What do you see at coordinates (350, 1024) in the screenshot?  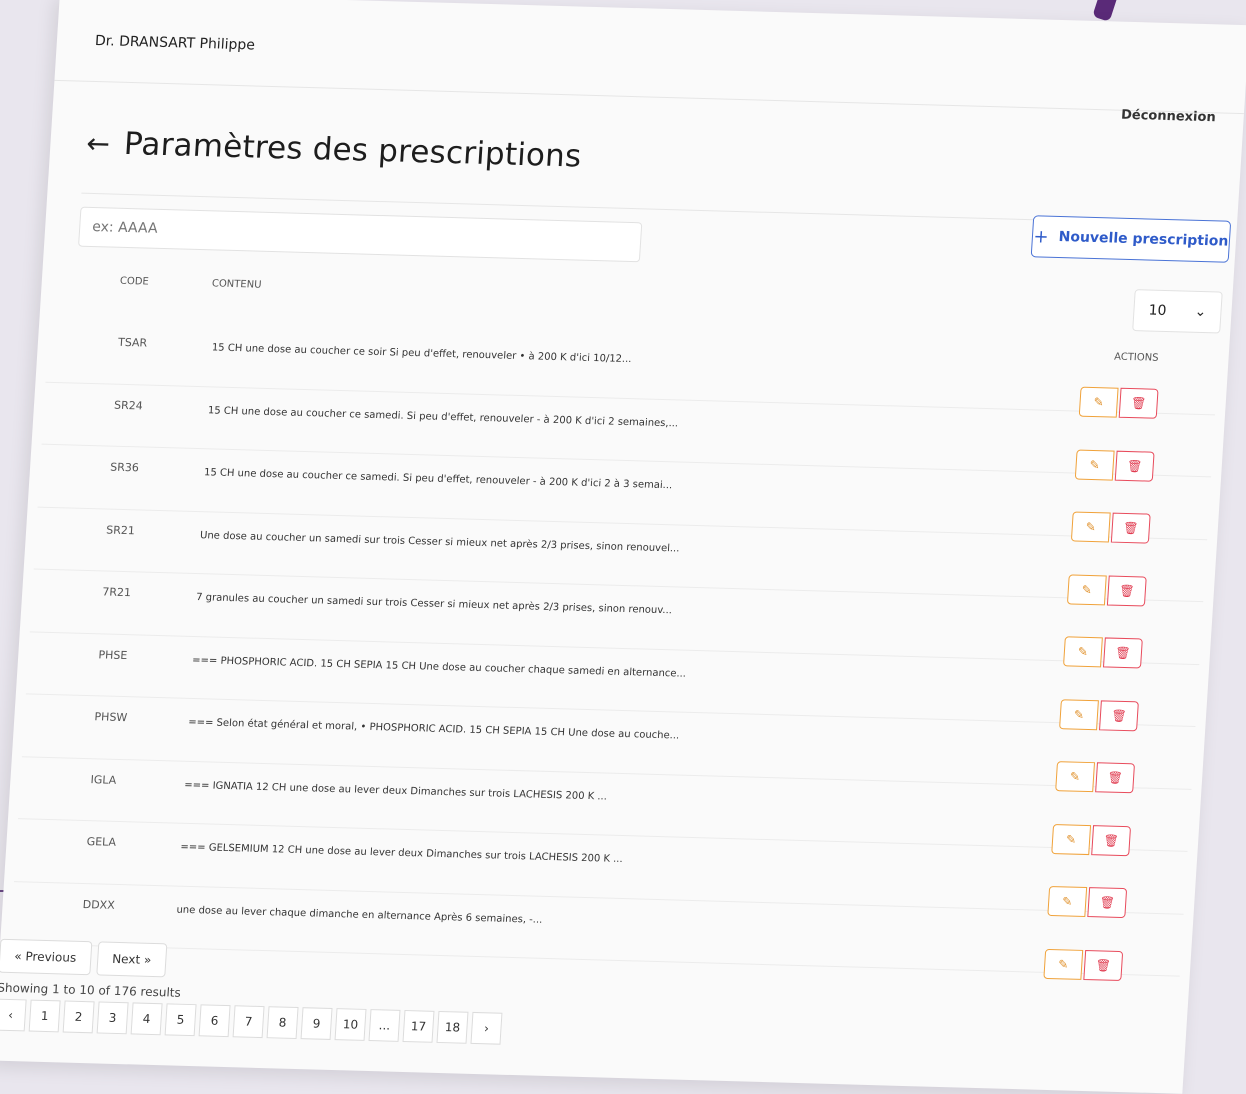 I see `page-number: 10` at bounding box center [350, 1024].